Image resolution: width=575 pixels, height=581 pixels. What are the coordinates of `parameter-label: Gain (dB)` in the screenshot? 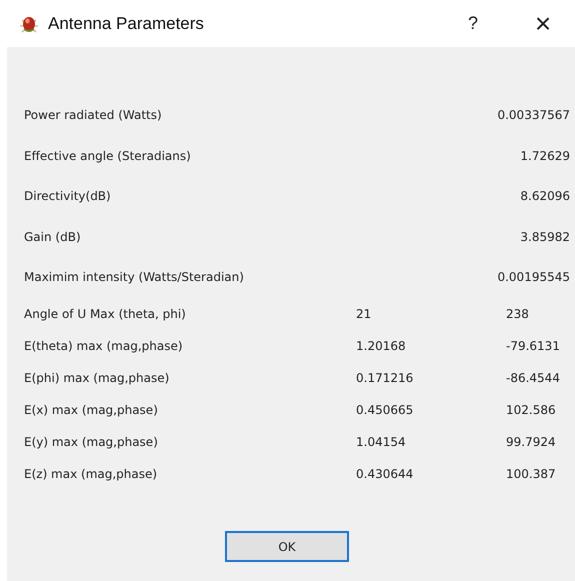 It's located at (53, 237).